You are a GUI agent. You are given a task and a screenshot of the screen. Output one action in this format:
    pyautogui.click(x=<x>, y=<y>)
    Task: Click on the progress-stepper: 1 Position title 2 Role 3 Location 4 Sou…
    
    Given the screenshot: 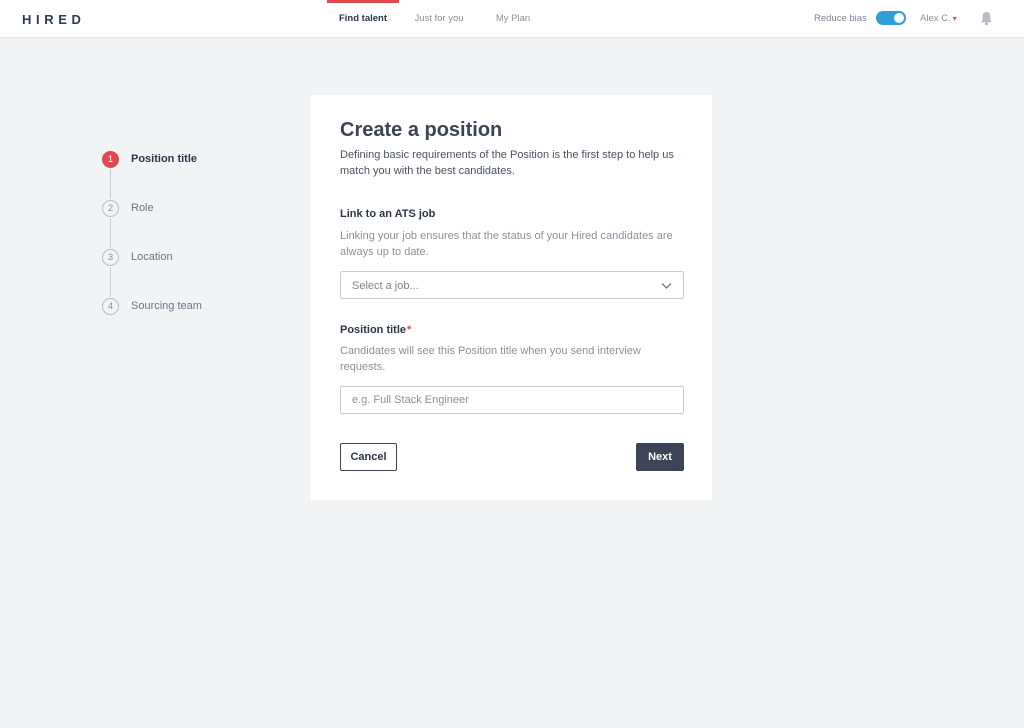 What is the action you would take?
    pyautogui.click(x=192, y=236)
    